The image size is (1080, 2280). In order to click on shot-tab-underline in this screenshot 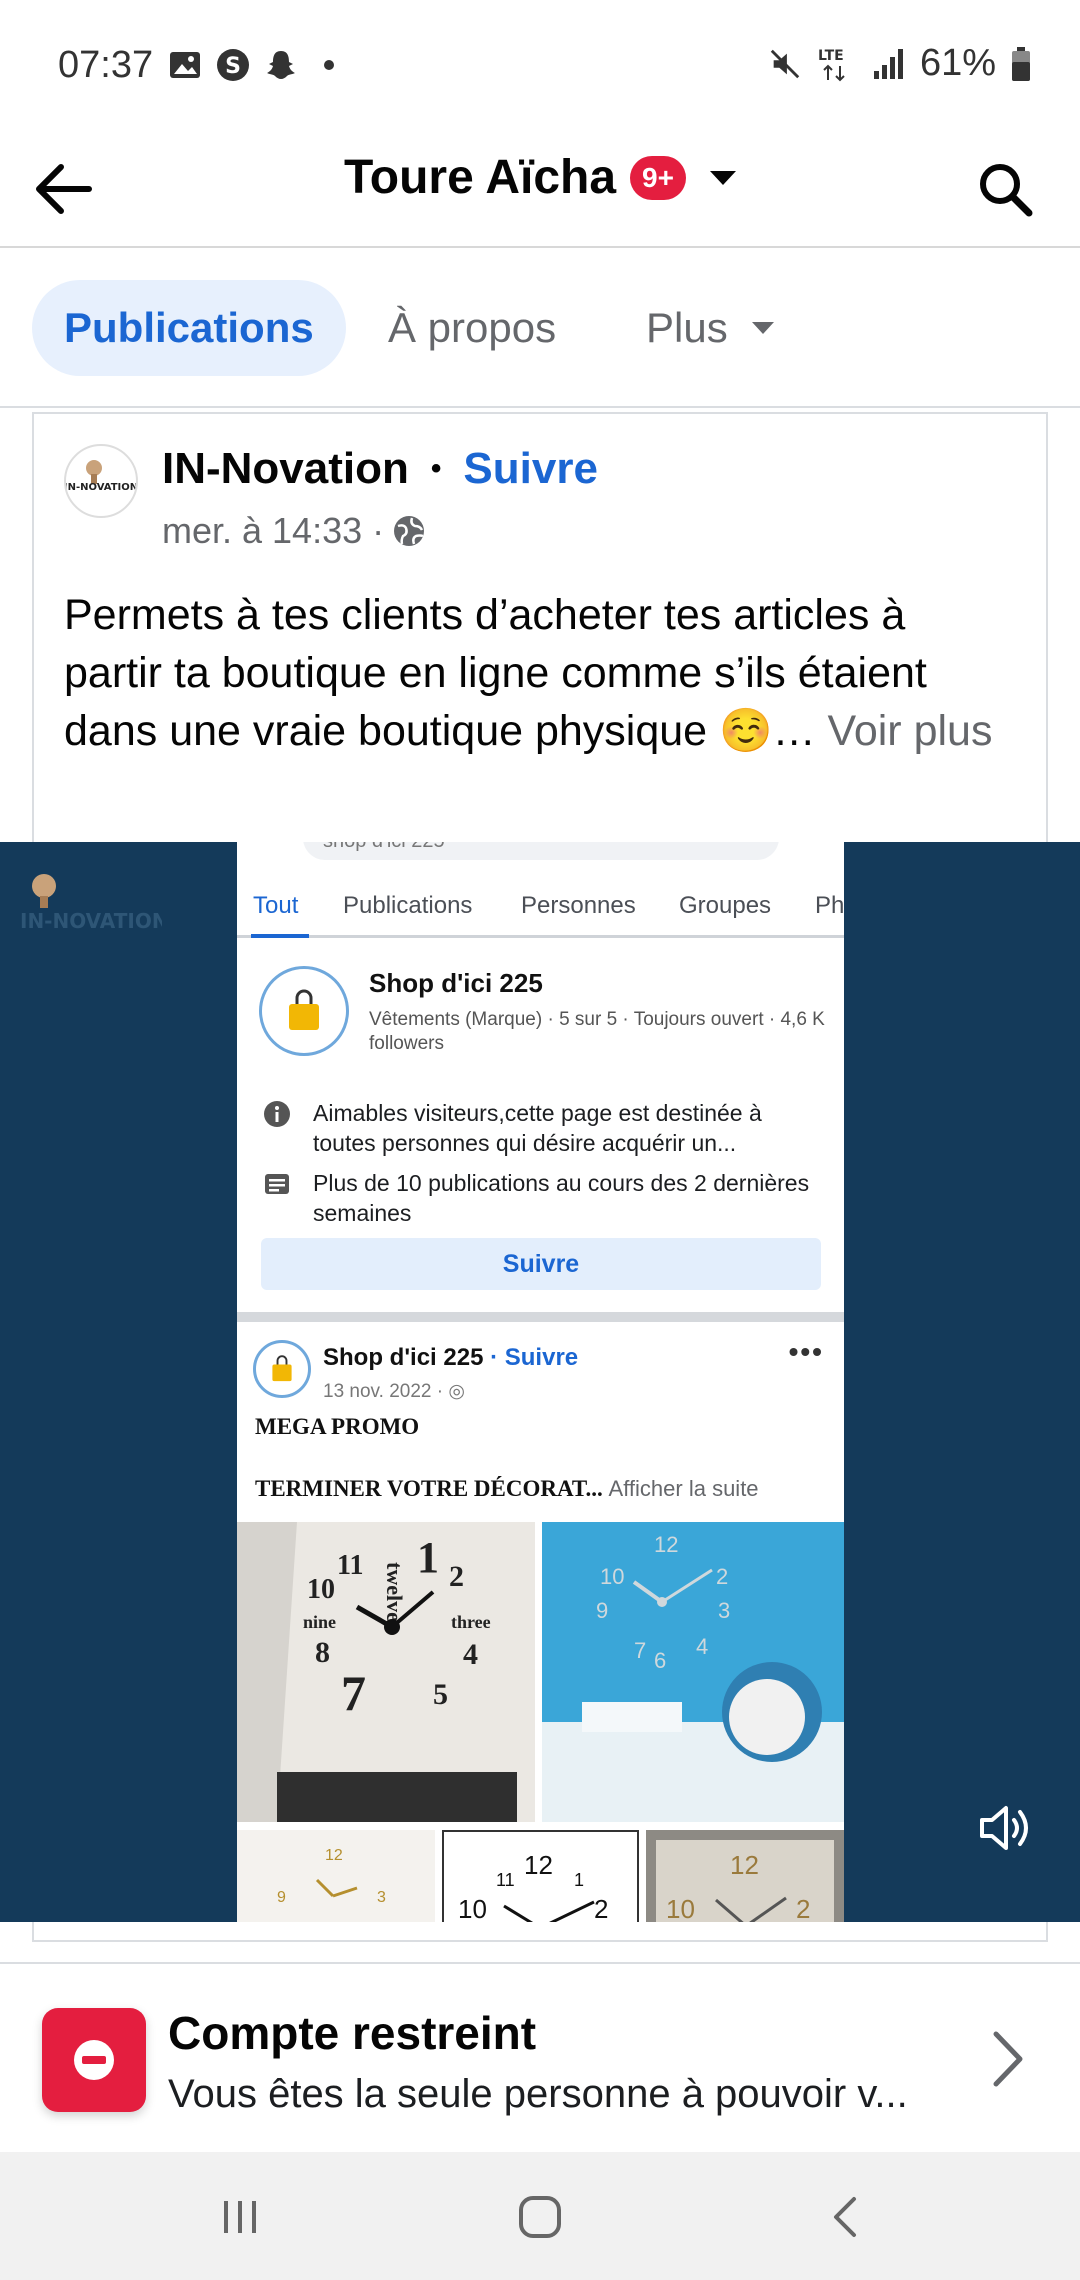, I will do `click(280, 936)`.